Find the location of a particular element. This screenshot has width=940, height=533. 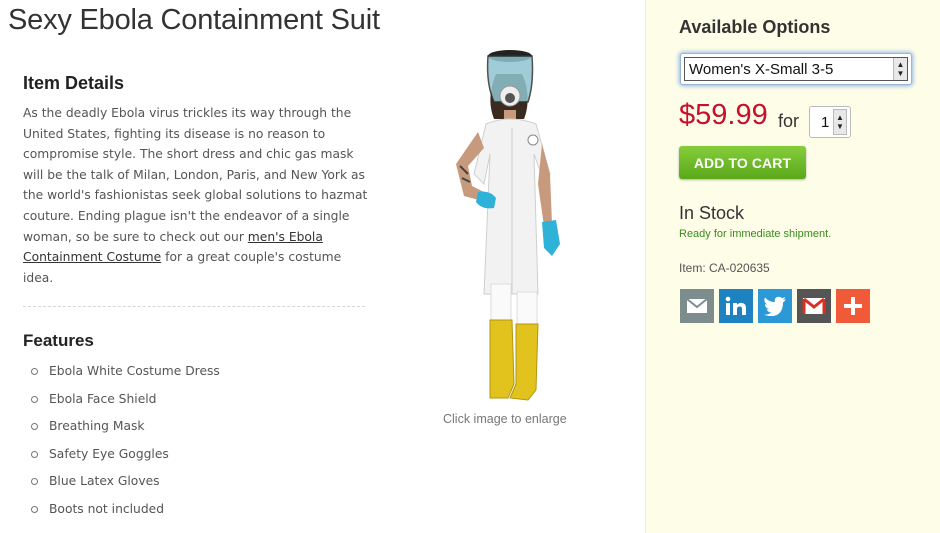

image-caption: Click image to enlarge is located at coordinates (505, 419).